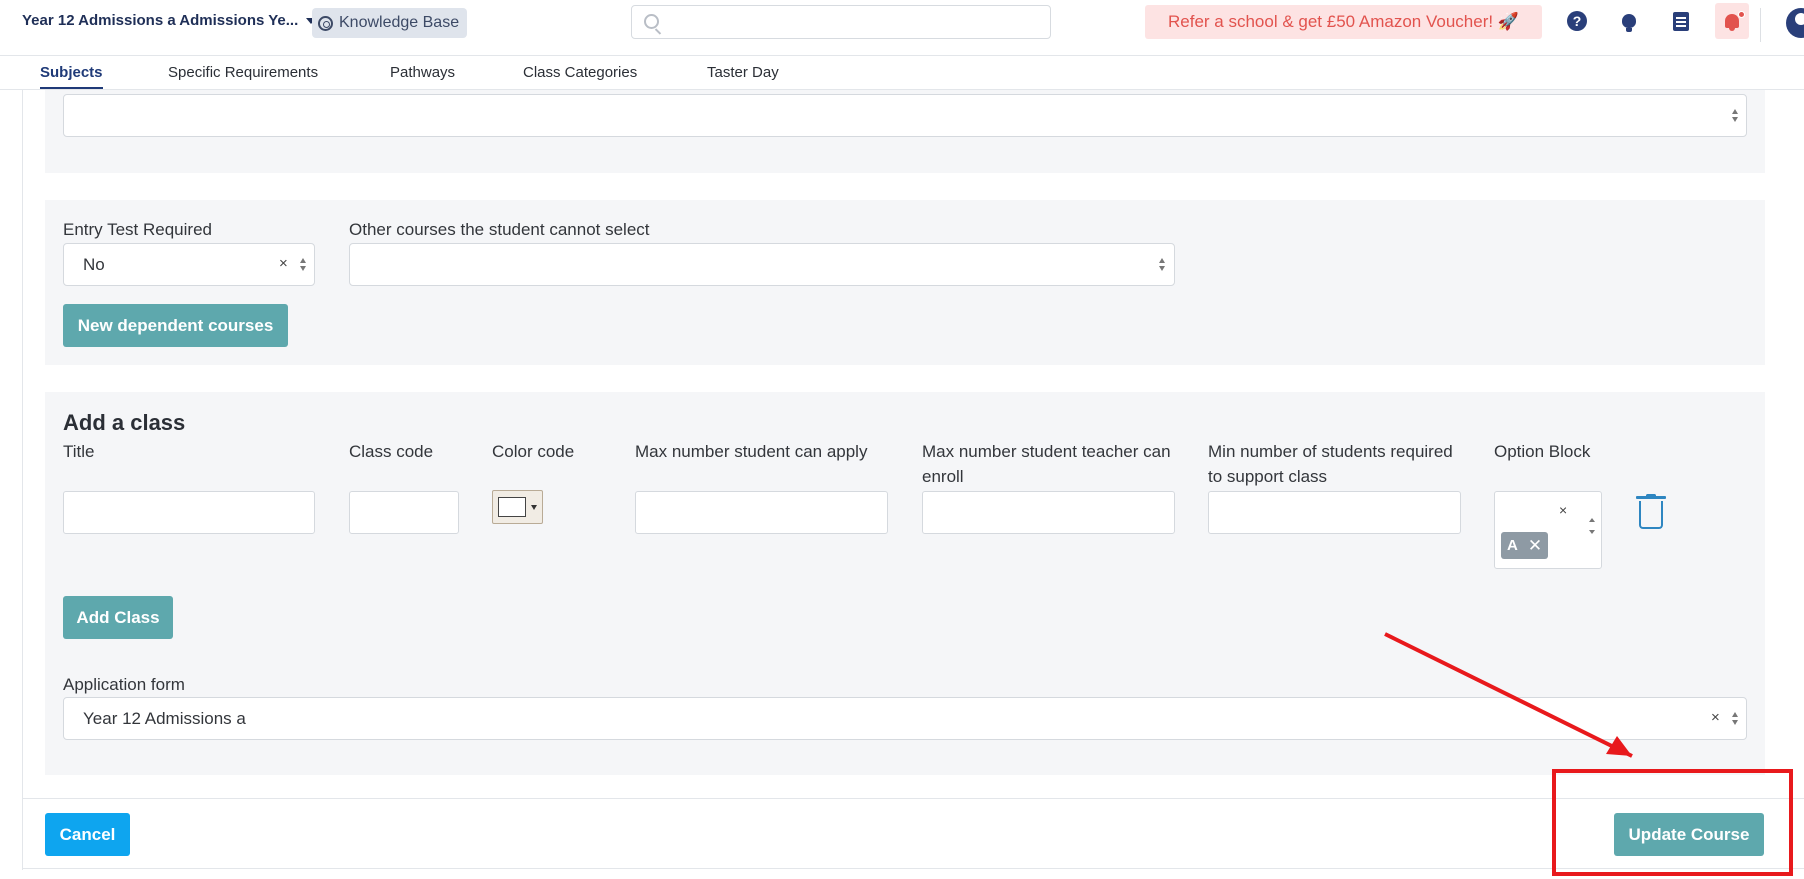  What do you see at coordinates (1795, 23) in the screenshot?
I see `avatar-icon` at bounding box center [1795, 23].